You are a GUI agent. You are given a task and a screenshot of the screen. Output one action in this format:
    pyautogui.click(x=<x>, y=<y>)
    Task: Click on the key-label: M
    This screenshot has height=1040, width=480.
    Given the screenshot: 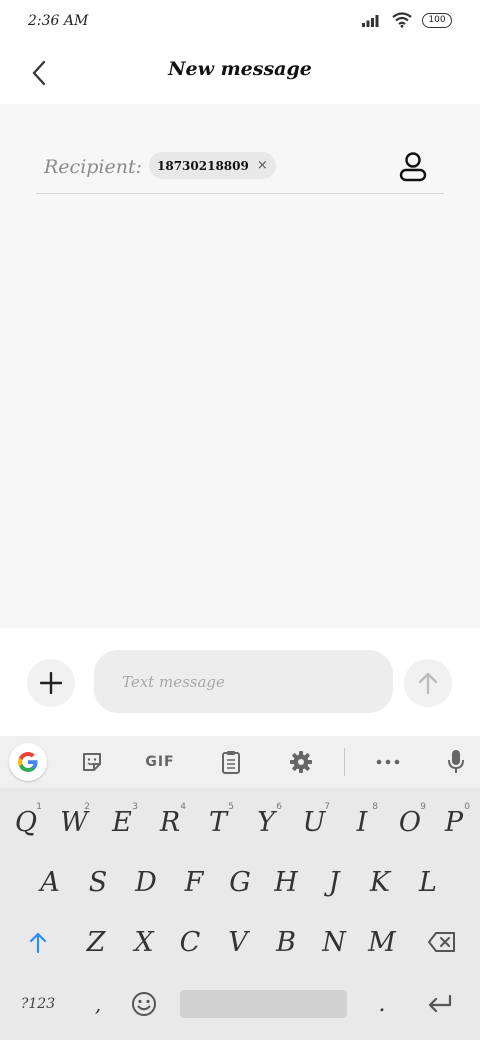 What is the action you would take?
    pyautogui.click(x=382, y=942)
    